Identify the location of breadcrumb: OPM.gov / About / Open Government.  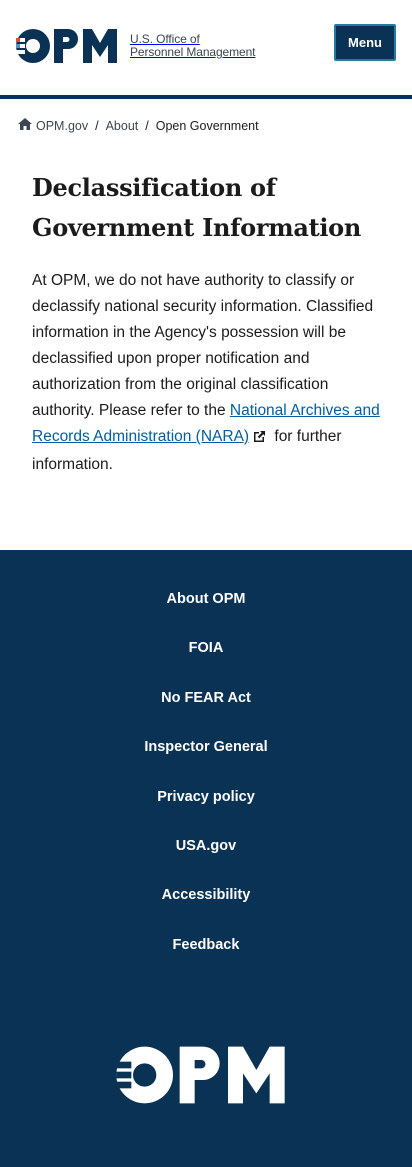
(138, 125).